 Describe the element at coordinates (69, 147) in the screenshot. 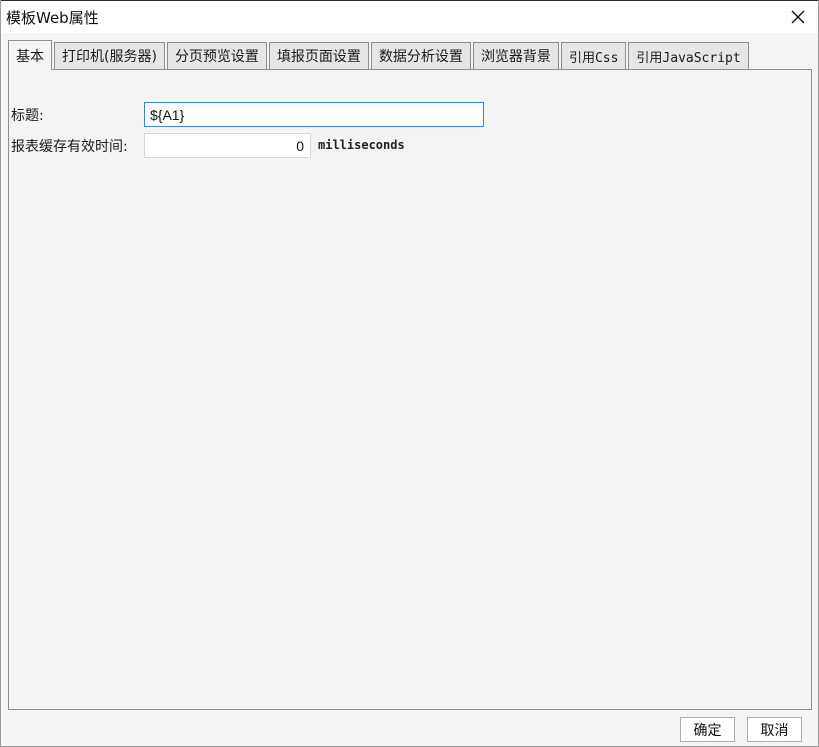

I see `cache-time-label: 报表缓存有效时间:` at that location.